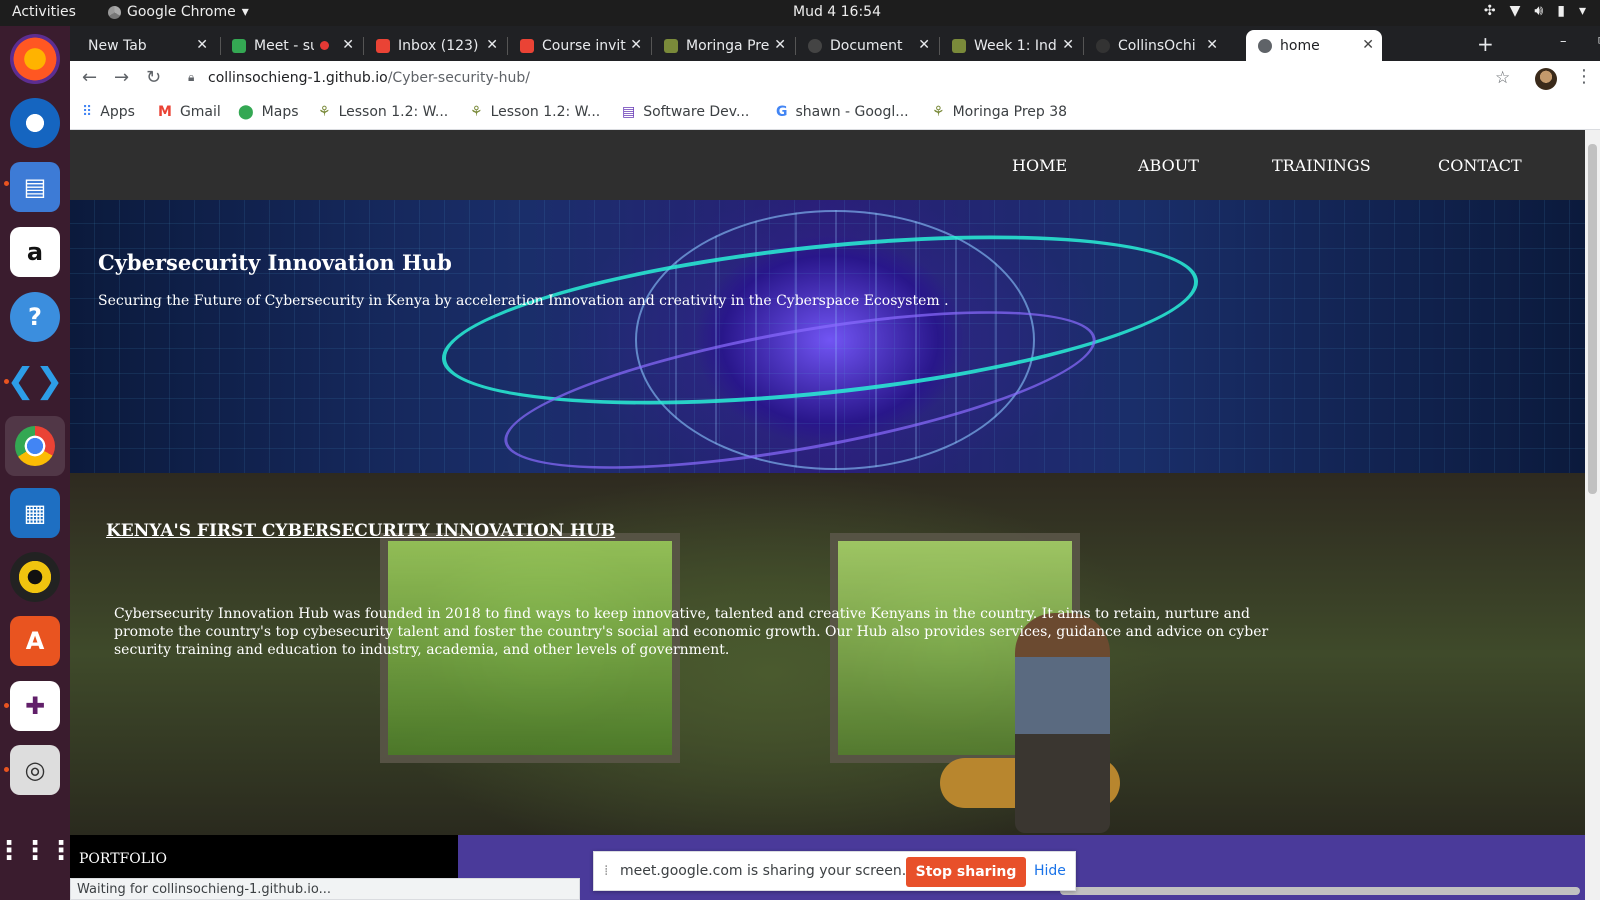  What do you see at coordinates (35, 513) in the screenshot?
I see `writer-icon: ▦` at bounding box center [35, 513].